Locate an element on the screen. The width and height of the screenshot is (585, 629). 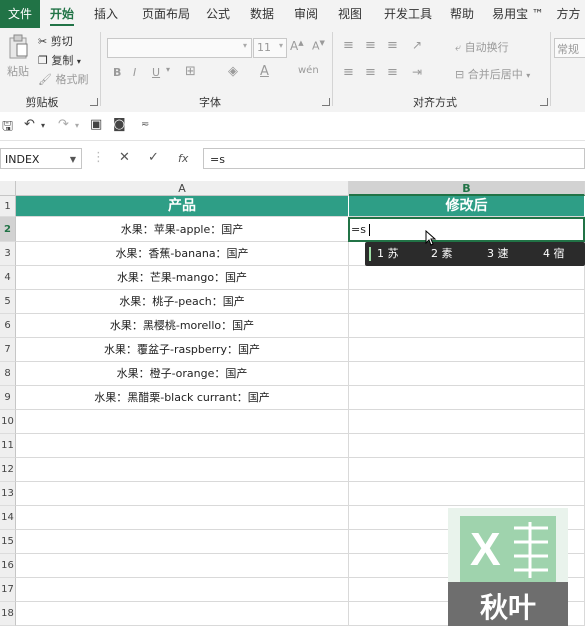
redo-icon: ↷ is located at coordinates (63, 124).